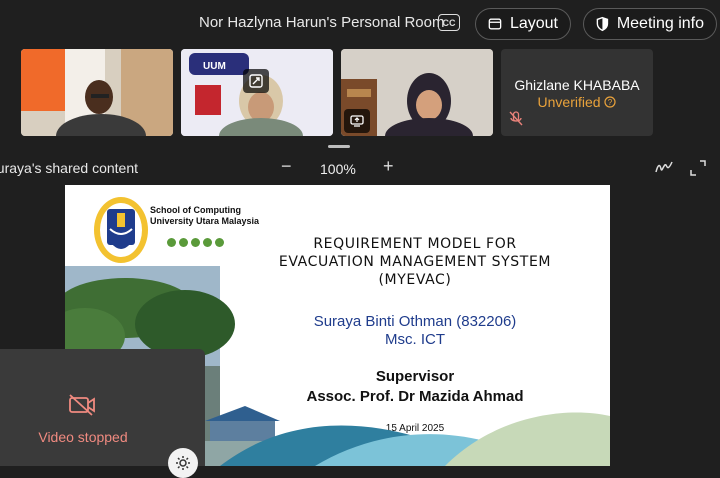 The height and width of the screenshot is (478, 720). I want to click on university-logo, so click(121, 230).